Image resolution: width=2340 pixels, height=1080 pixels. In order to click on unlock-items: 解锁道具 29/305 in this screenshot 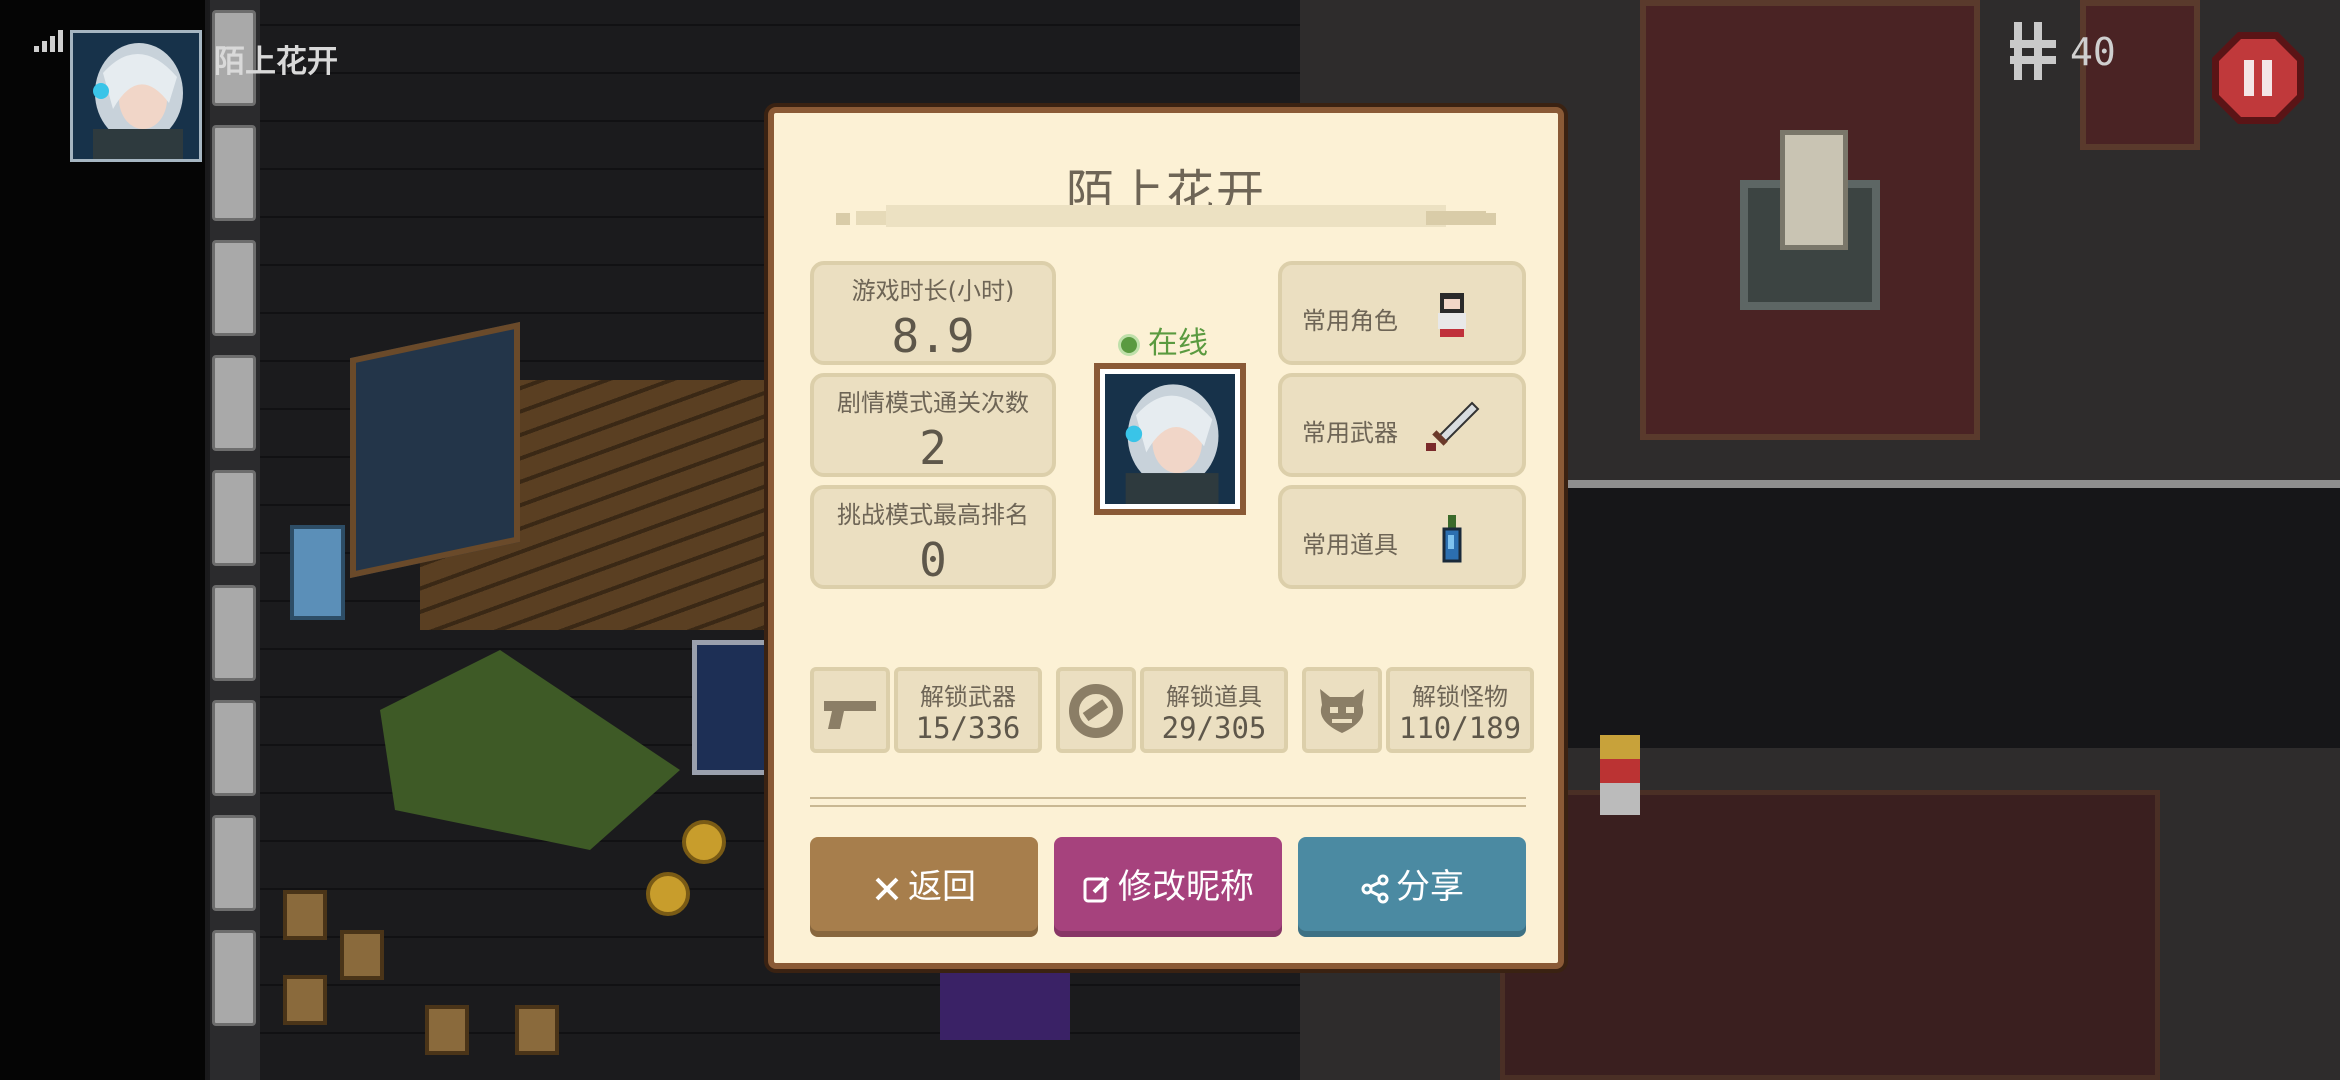, I will do `click(1172, 710)`.